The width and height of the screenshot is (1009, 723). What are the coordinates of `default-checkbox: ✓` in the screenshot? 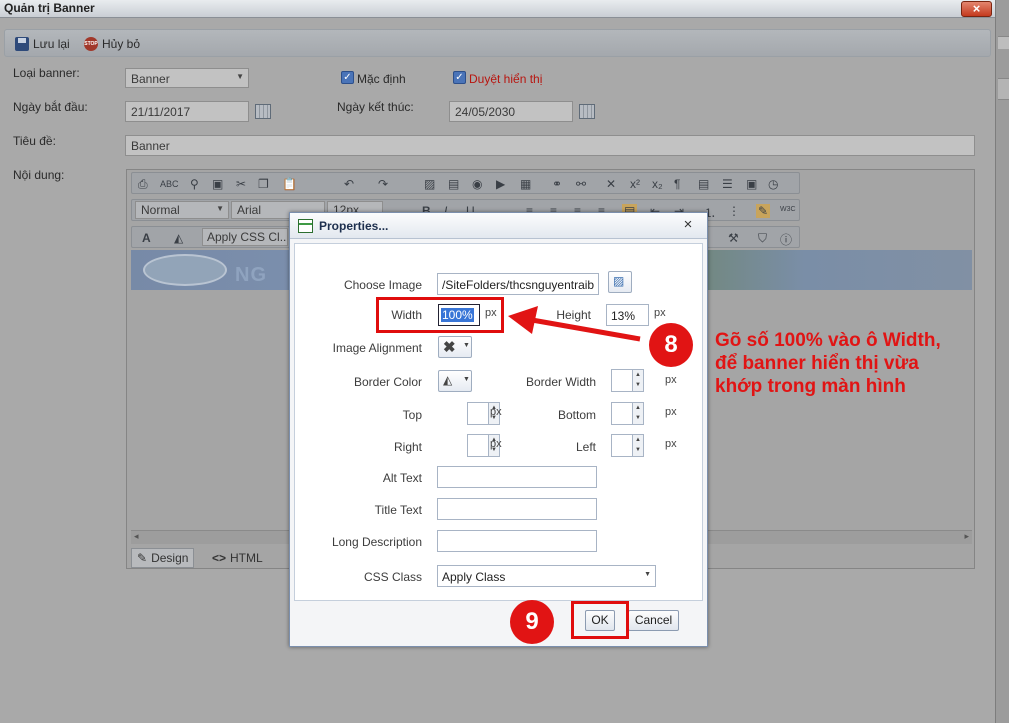 It's located at (347, 77).